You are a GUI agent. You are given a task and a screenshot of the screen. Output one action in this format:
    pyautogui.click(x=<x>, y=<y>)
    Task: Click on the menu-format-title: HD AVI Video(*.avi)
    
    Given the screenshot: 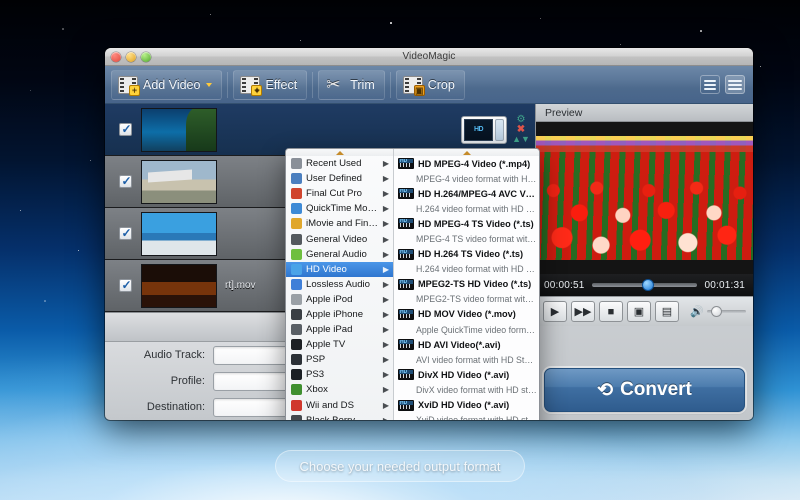 What is the action you would take?
    pyautogui.click(x=459, y=344)
    